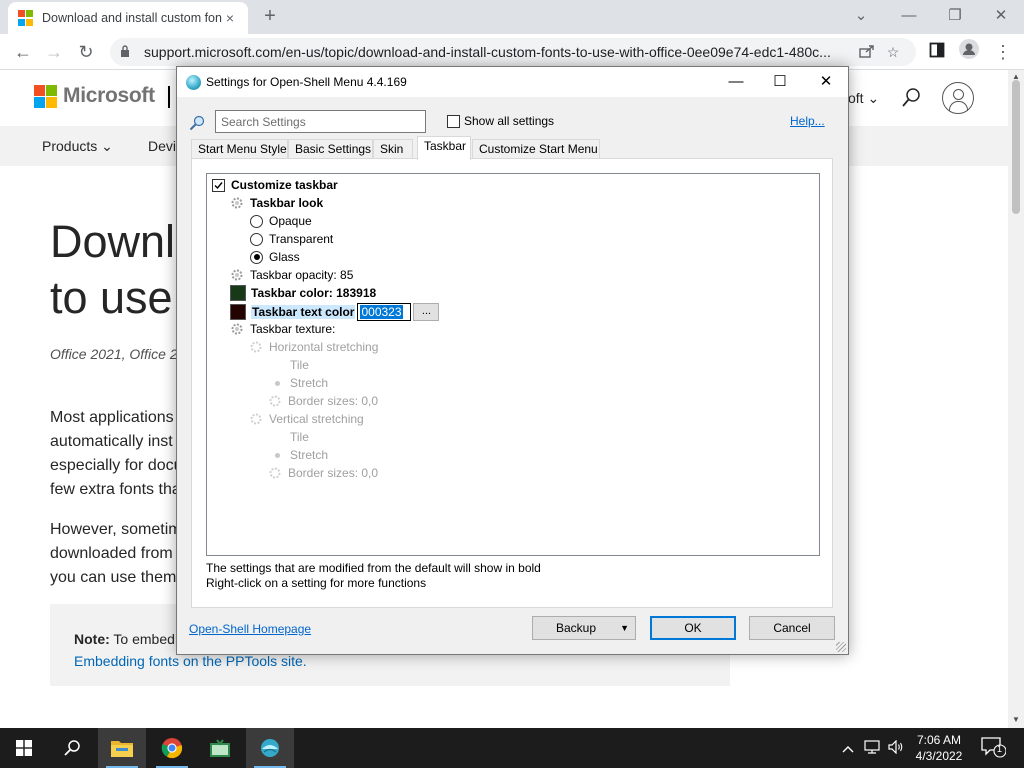 This screenshot has width=1024, height=768. What do you see at coordinates (994, 748) in the screenshot?
I see `notification-center-icon: 1` at bounding box center [994, 748].